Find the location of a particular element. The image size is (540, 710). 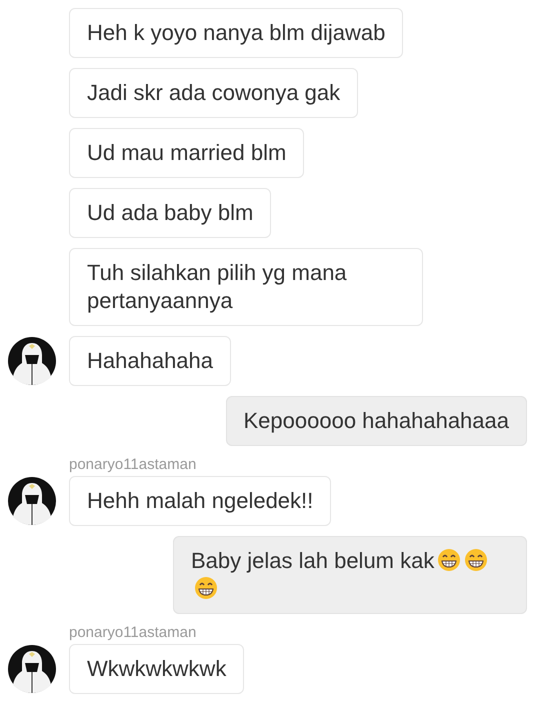

message-bubble: Baby jelas lah belum kak is located at coordinates (350, 575).